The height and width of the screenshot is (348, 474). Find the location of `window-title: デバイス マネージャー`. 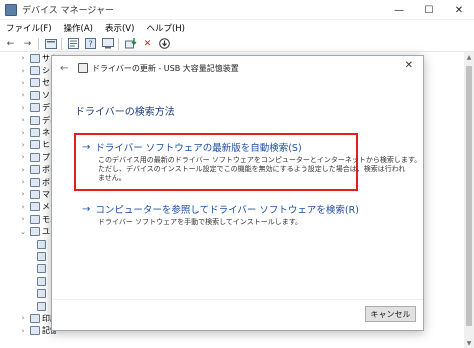

window-title: デバイス マネージャー is located at coordinates (68, 11).